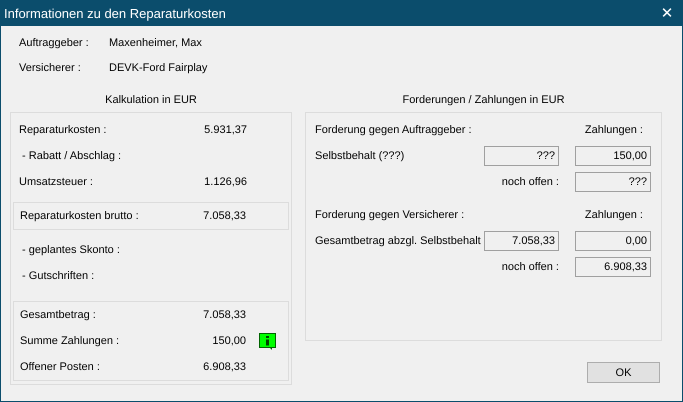 This screenshot has width=683, height=402. I want to click on row-label: Gesamtbetrag :, so click(58, 315).